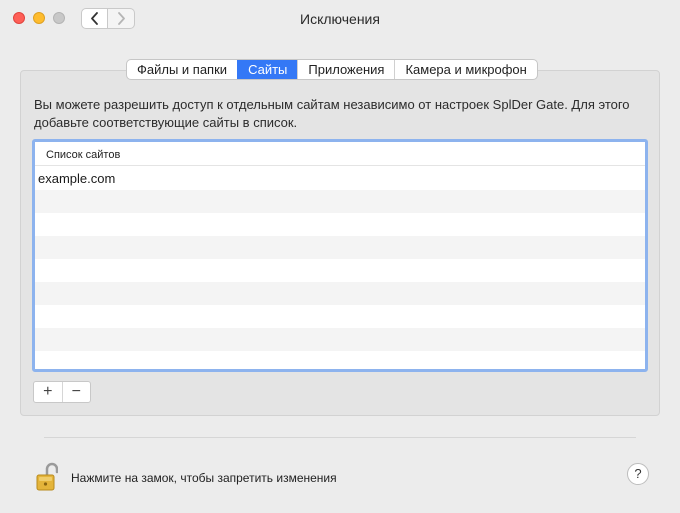  I want to click on tab-sites: Сайты, so click(267, 69).